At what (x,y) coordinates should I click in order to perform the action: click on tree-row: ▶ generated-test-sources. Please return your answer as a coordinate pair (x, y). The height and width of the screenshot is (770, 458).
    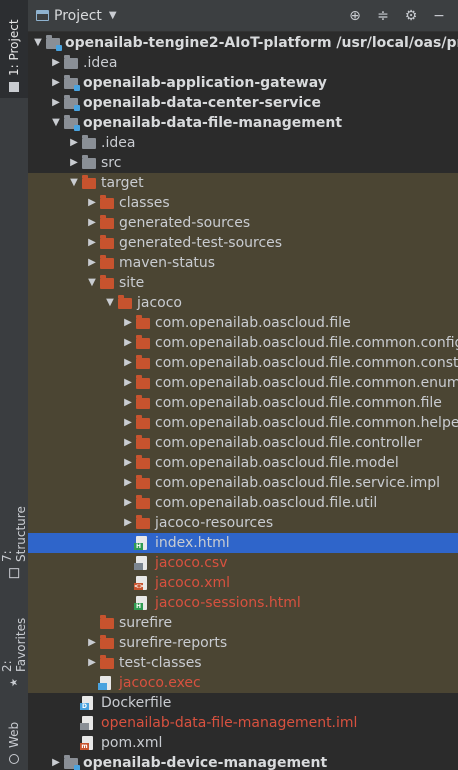
    Looking at the image, I should click on (243, 243).